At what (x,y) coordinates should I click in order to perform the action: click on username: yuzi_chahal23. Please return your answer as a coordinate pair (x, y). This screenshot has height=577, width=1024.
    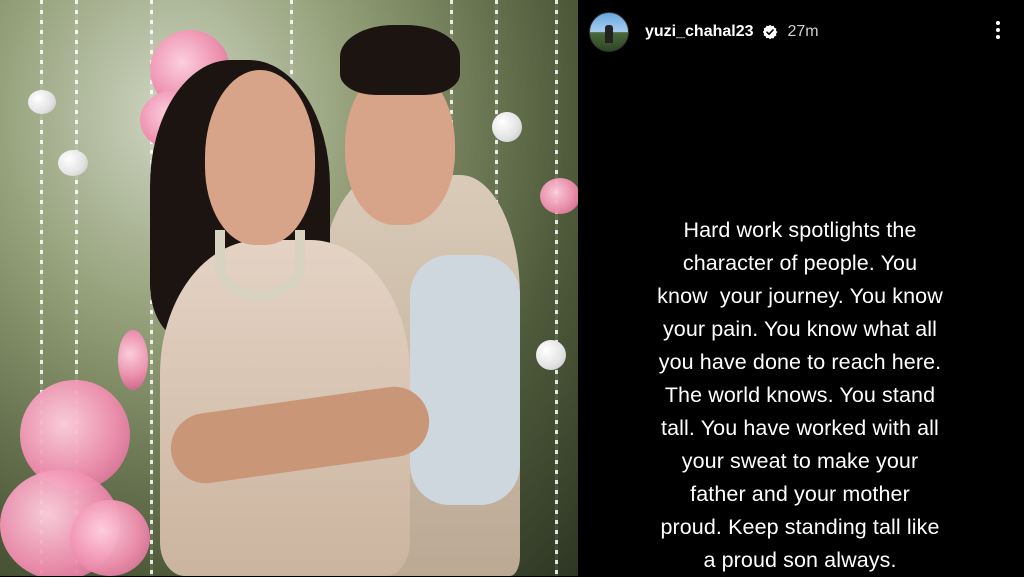
    Looking at the image, I should click on (699, 32).